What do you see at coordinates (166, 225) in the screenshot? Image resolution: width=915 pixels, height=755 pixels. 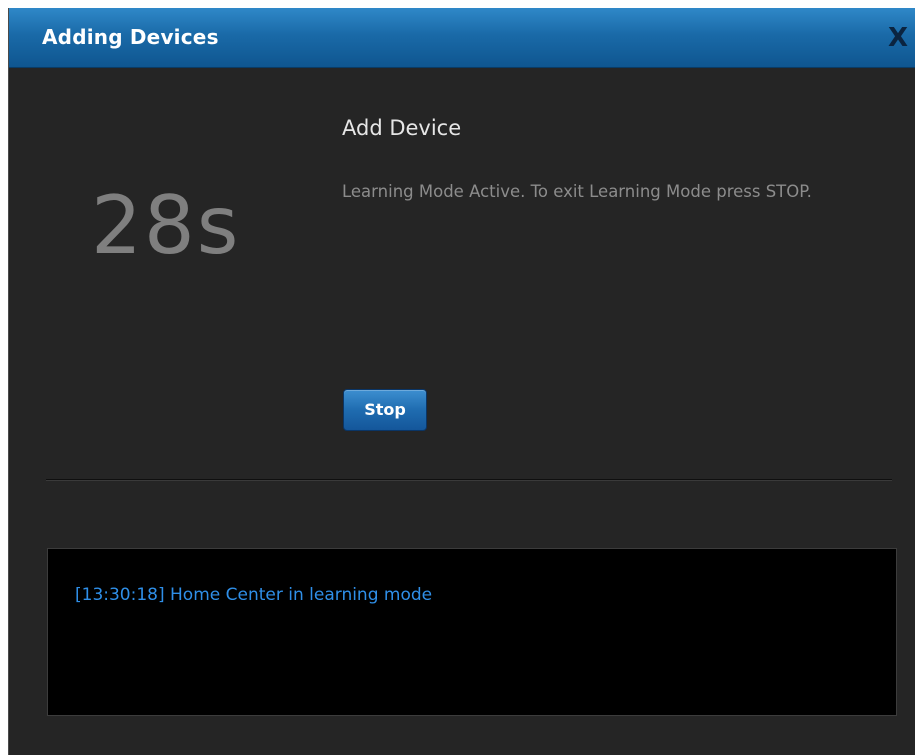 I see `countdown-timer: 28s` at bounding box center [166, 225].